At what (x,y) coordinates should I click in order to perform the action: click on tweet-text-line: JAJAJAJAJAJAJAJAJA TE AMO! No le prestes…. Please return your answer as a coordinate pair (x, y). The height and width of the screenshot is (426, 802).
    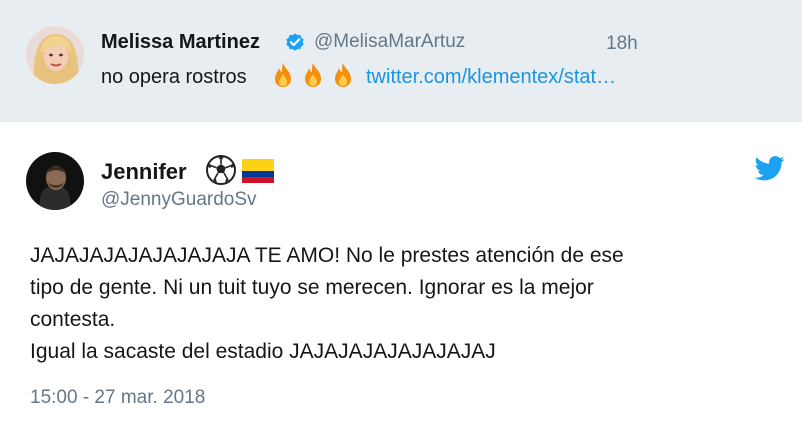
    Looking at the image, I should click on (327, 255).